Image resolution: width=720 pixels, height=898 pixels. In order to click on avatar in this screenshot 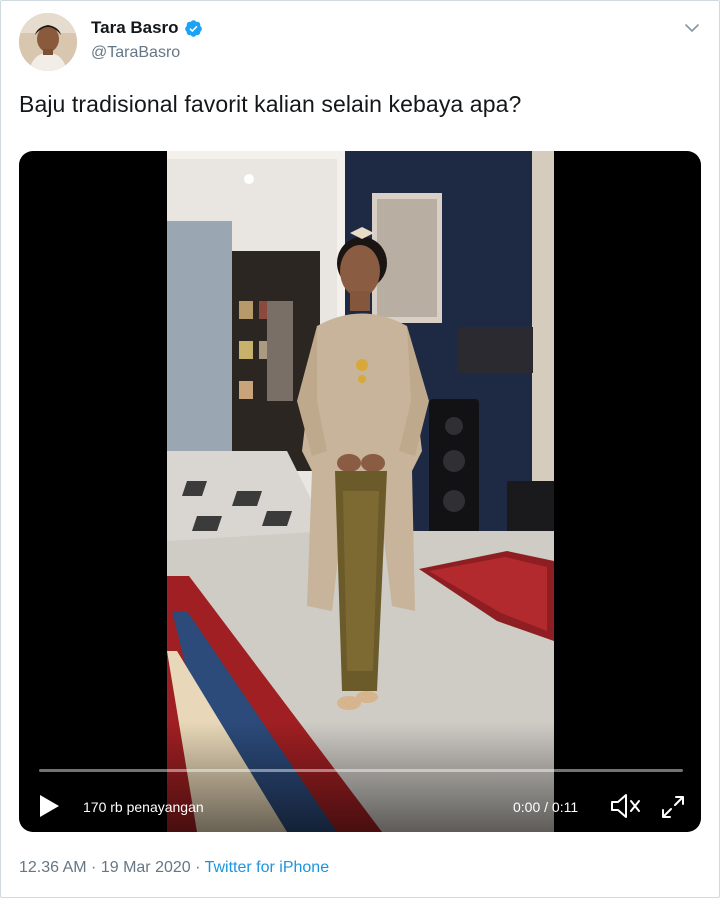, I will do `click(48, 42)`.